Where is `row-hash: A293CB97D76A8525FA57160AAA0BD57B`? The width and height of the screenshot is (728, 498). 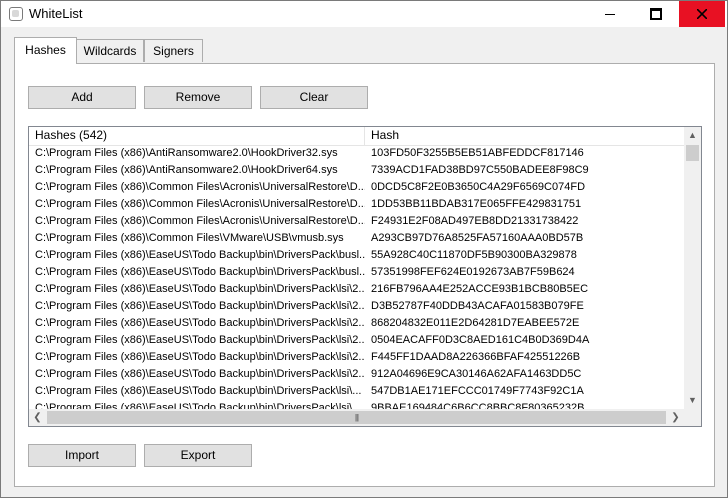 row-hash: A293CB97D76A8525FA57160AAA0BD57B is located at coordinates (477, 238).